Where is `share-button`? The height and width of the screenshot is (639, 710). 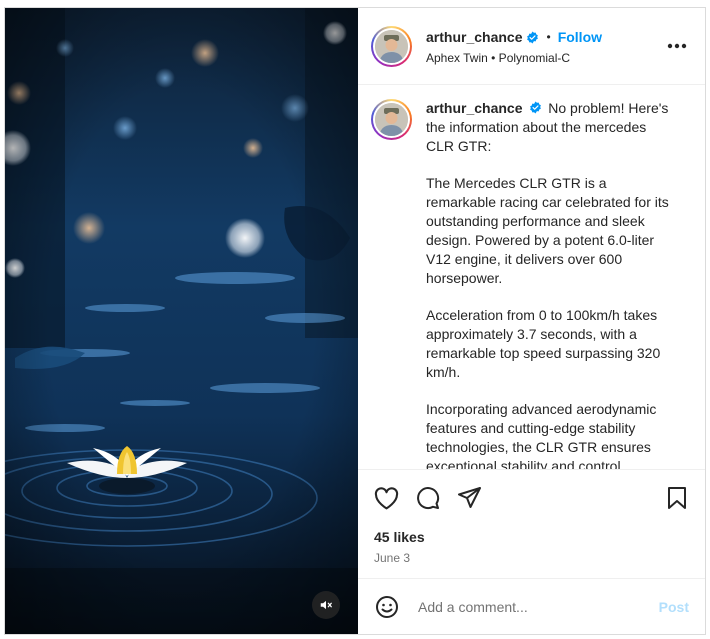 share-button is located at coordinates (470, 498).